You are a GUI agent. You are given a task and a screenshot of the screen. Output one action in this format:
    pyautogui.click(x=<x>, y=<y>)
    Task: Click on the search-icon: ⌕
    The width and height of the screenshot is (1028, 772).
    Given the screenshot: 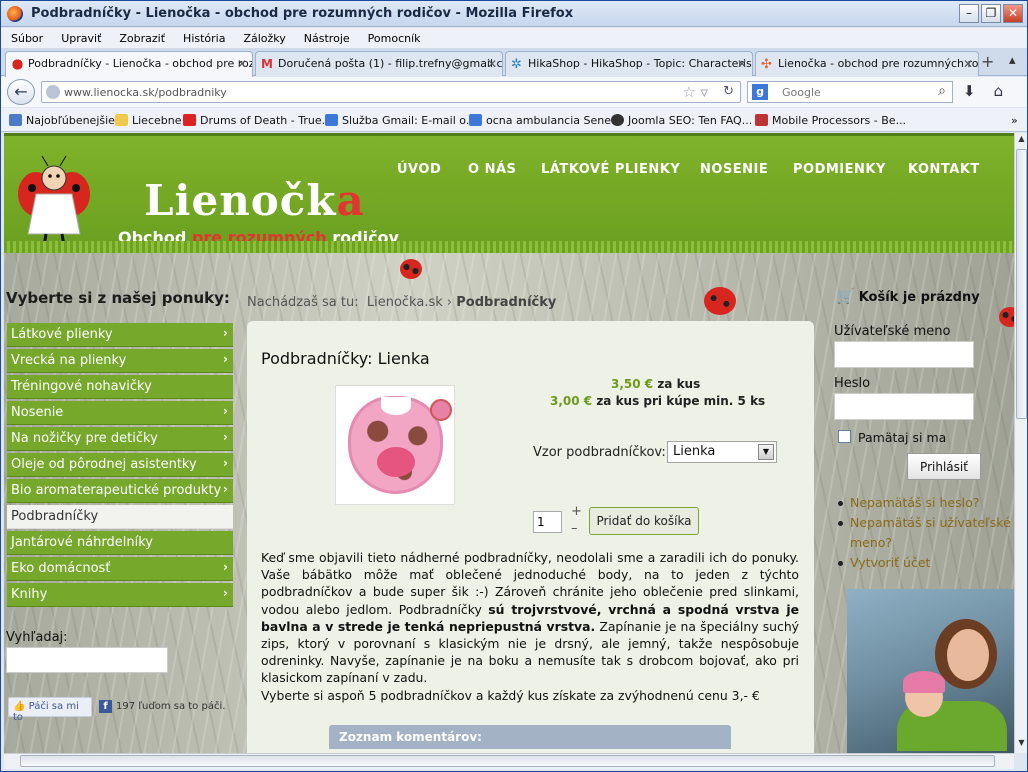 What is the action you would take?
    pyautogui.click(x=942, y=91)
    